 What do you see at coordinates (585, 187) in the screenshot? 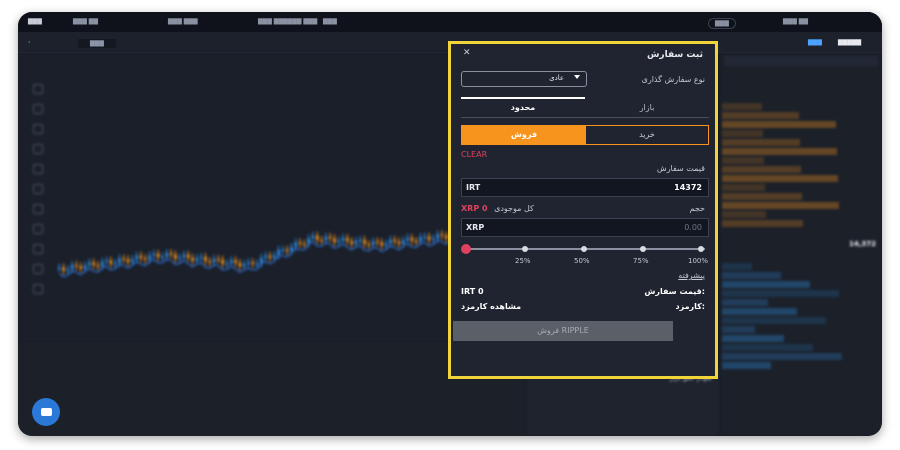
I see `price-input: IRT 14372` at bounding box center [585, 187].